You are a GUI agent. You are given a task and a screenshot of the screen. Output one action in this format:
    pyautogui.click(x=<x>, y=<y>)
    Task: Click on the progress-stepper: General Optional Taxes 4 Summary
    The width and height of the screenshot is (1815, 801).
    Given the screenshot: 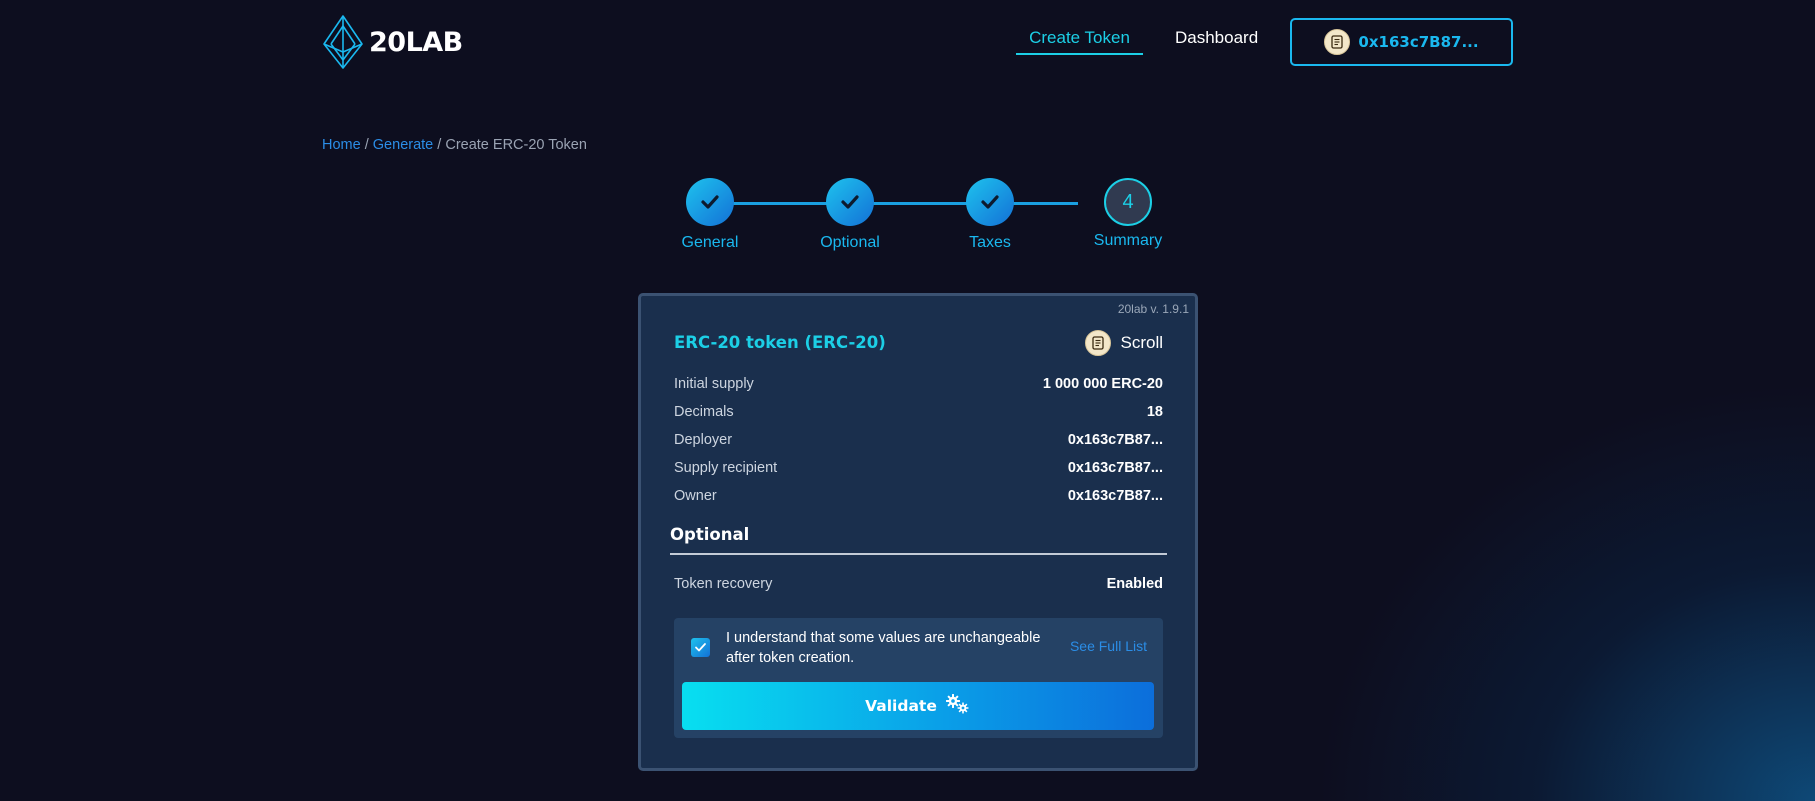 What is the action you would take?
    pyautogui.click(x=911, y=218)
    